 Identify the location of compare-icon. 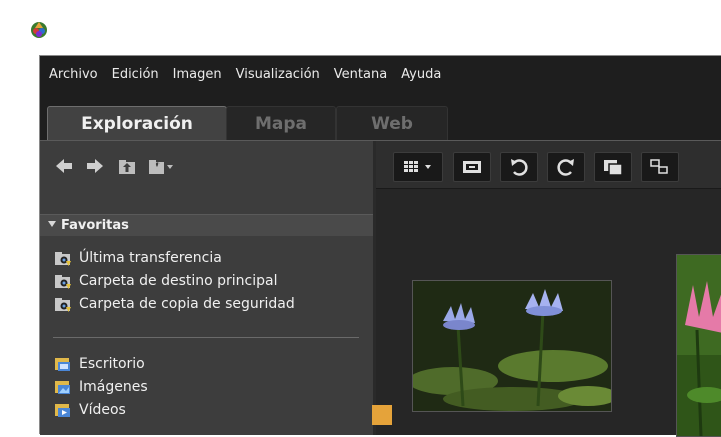
(613, 168).